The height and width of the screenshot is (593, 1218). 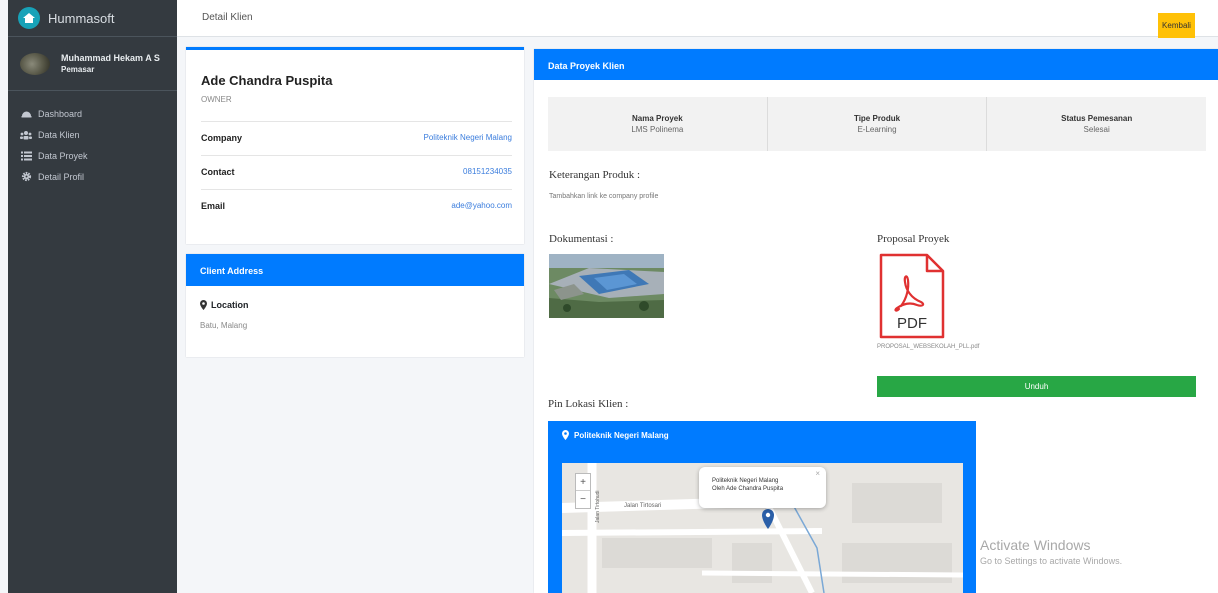 I want to click on brand-logo-icon, so click(x=29, y=18).